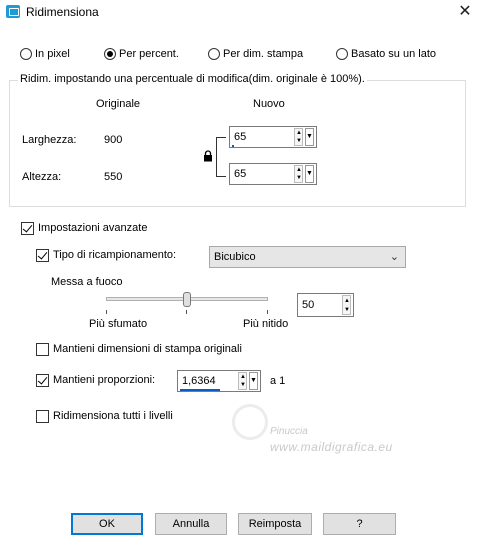 Image resolution: width=478 pixels, height=550 pixels. I want to click on width-new-value: 65, so click(240, 137).